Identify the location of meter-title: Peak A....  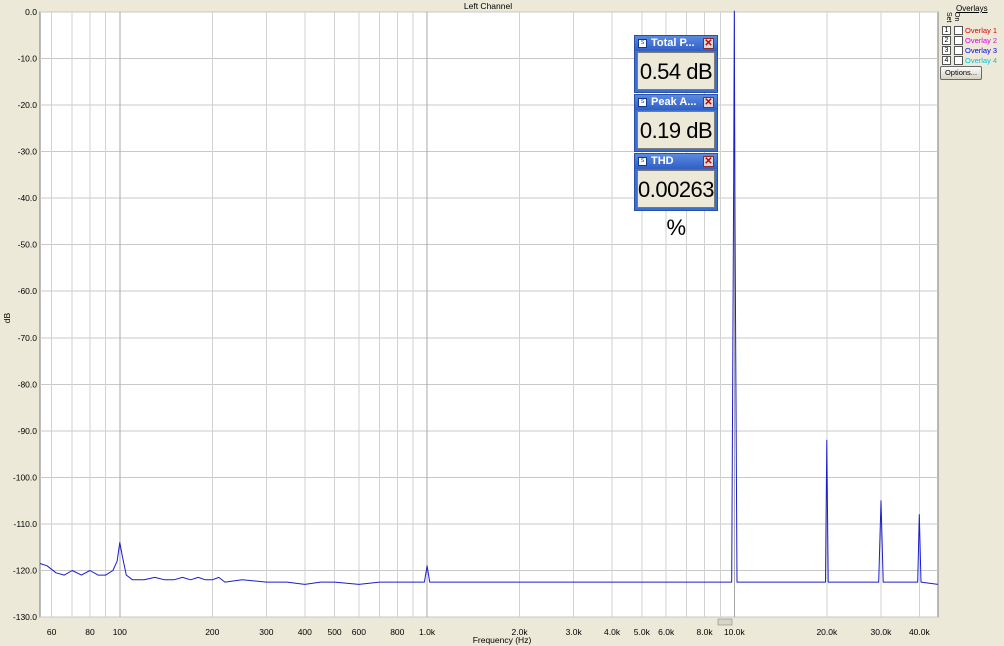
(674, 102).